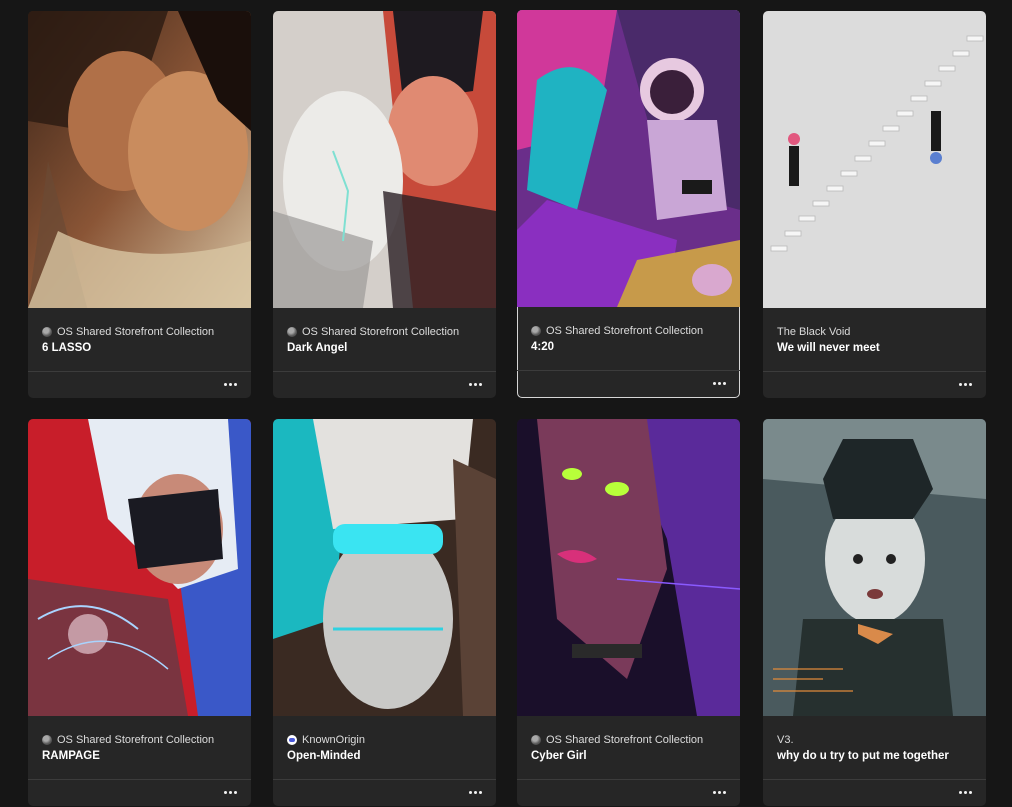 The width and height of the screenshot is (1012, 807). What do you see at coordinates (384, 740) in the screenshot?
I see `collection-name: KnownOrigin` at bounding box center [384, 740].